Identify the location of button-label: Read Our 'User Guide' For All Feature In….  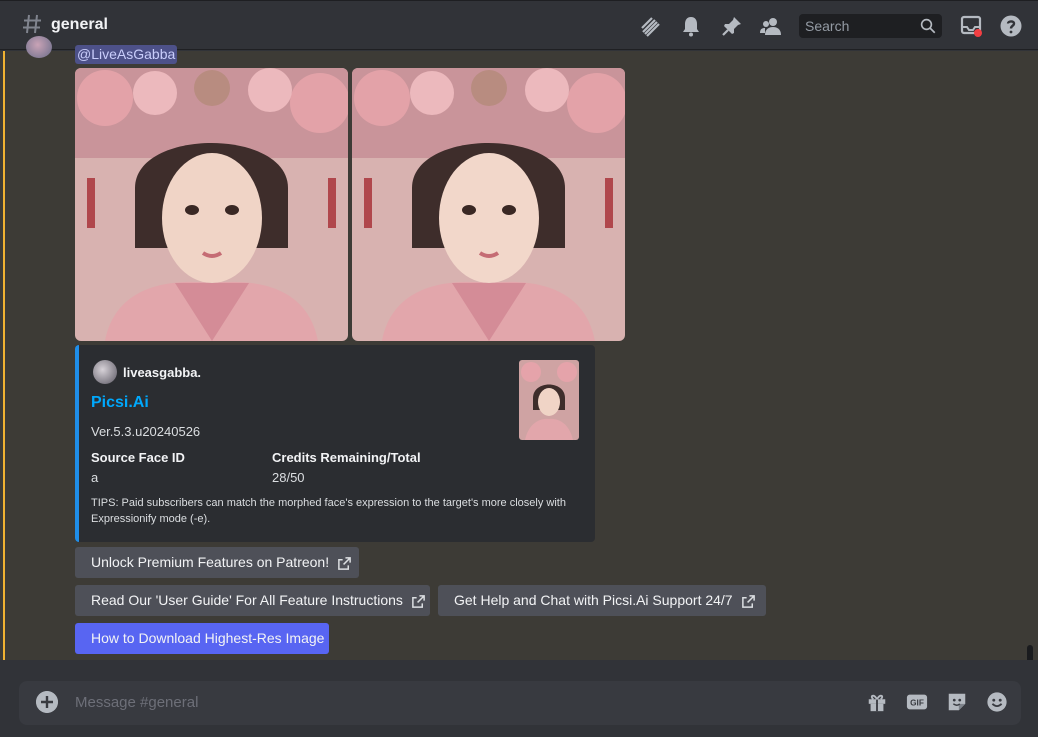
(247, 600).